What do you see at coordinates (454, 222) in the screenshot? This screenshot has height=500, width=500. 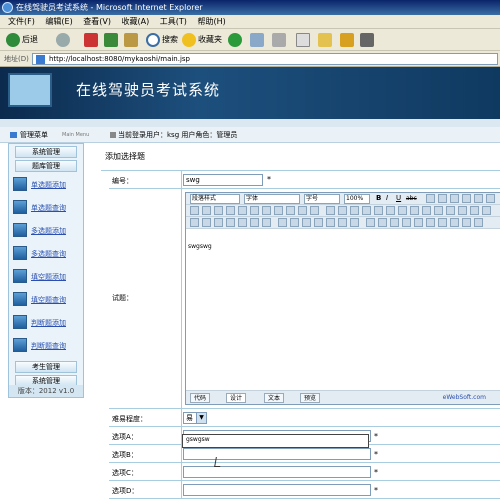 I see `fullscreen-icon` at bounding box center [454, 222].